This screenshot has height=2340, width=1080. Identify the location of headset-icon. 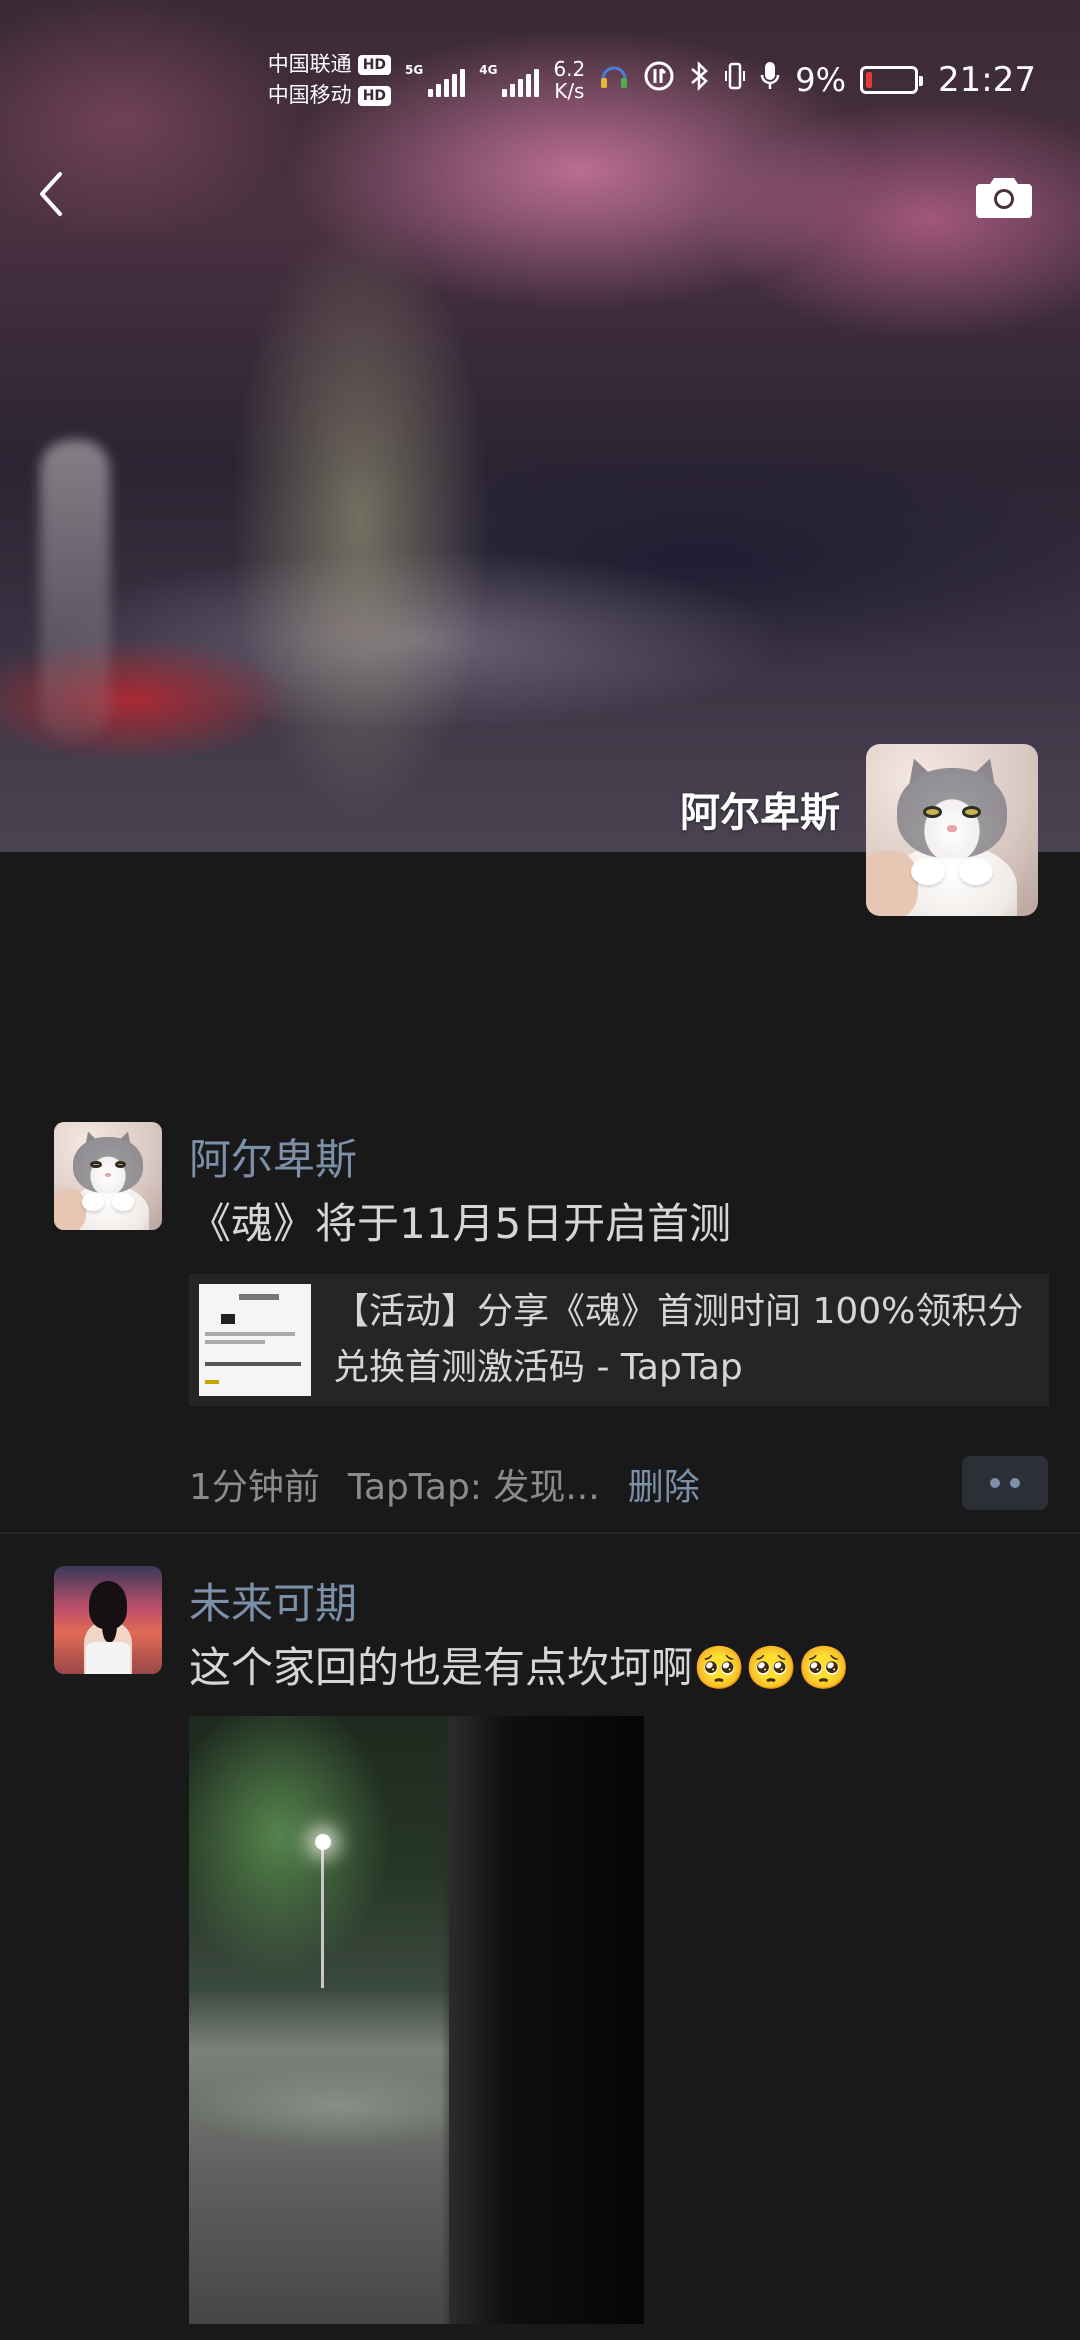
(614, 80).